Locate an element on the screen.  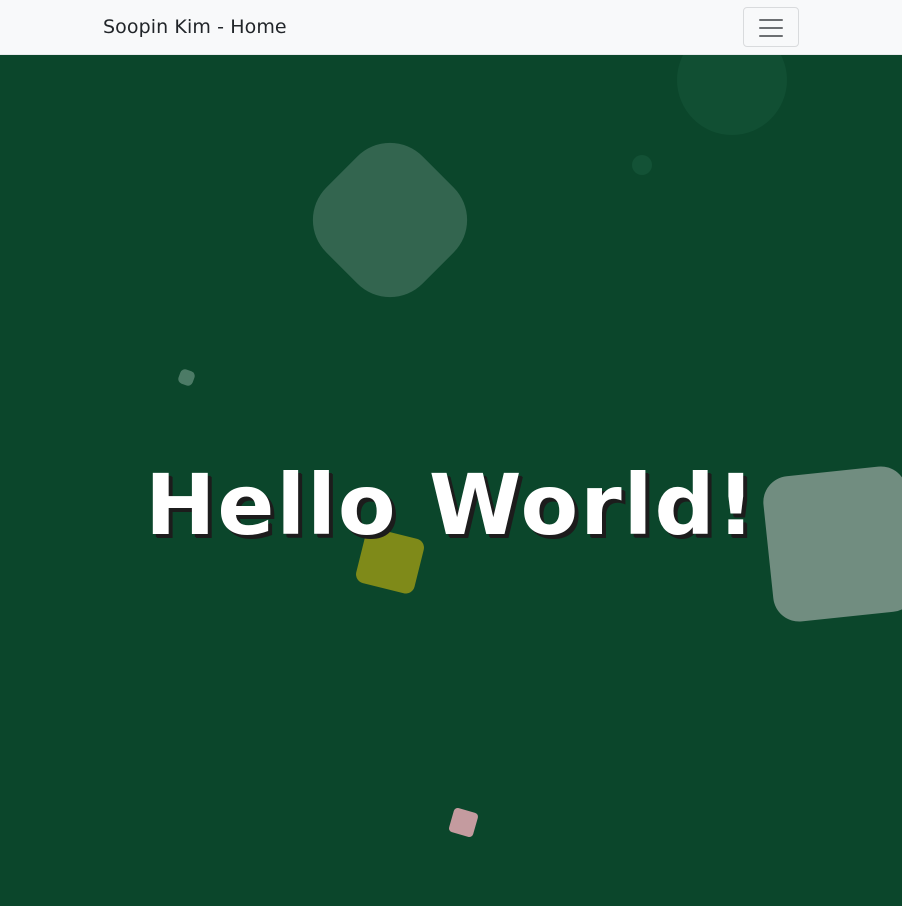
decorative-square-pink is located at coordinates (463, 822).